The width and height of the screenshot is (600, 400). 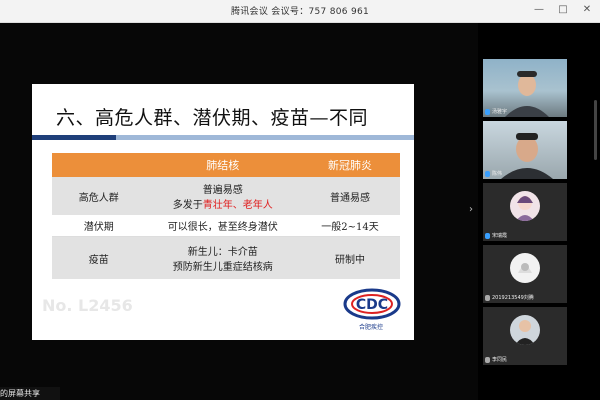 What do you see at coordinates (212, 118) in the screenshot?
I see `slide-title: 六、高危人群、潜伏期、疫苗—不同` at bounding box center [212, 118].